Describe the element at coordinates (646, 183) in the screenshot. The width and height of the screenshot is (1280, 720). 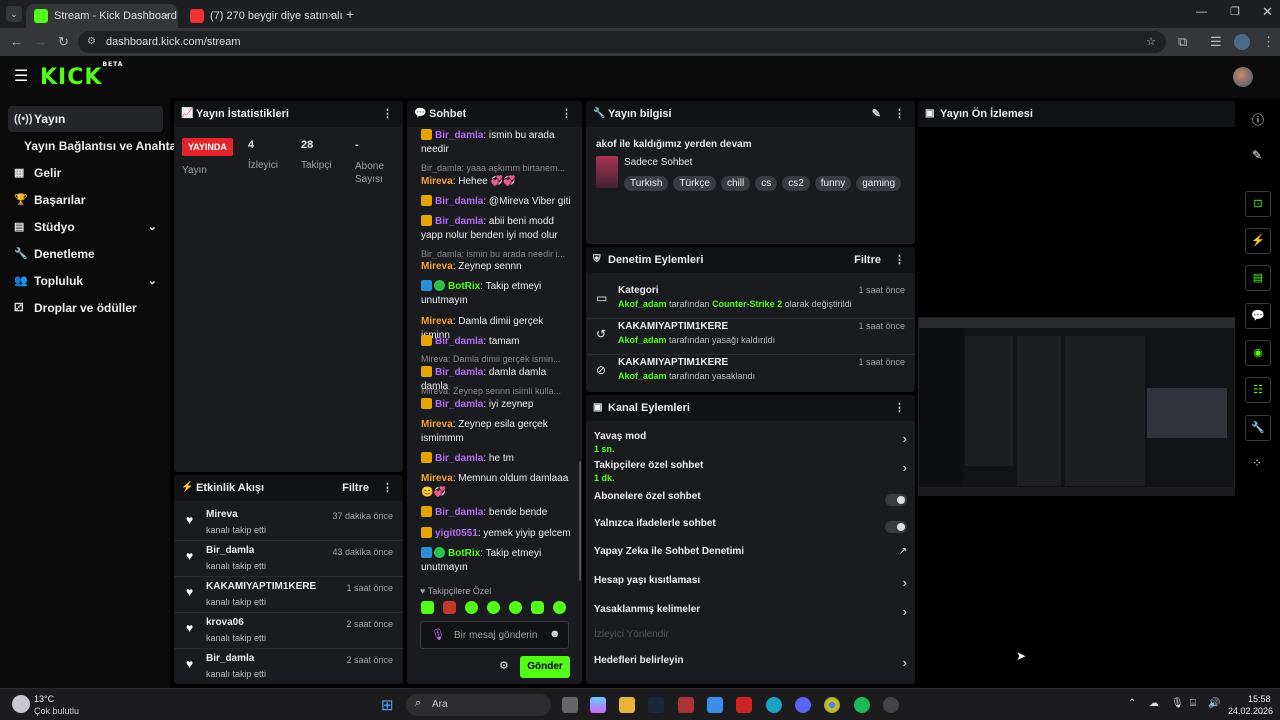
I see `tag-pill: Turkish` at that location.